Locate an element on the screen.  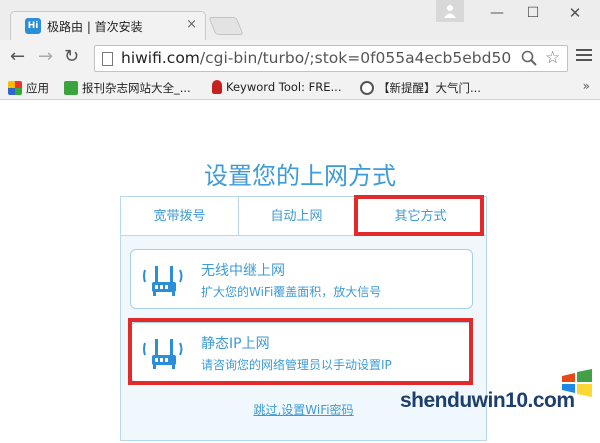
url-path: /cgi-bin/turbo/;stok=0f055a4ecb5ebd50ec8 is located at coordinates (355, 58).